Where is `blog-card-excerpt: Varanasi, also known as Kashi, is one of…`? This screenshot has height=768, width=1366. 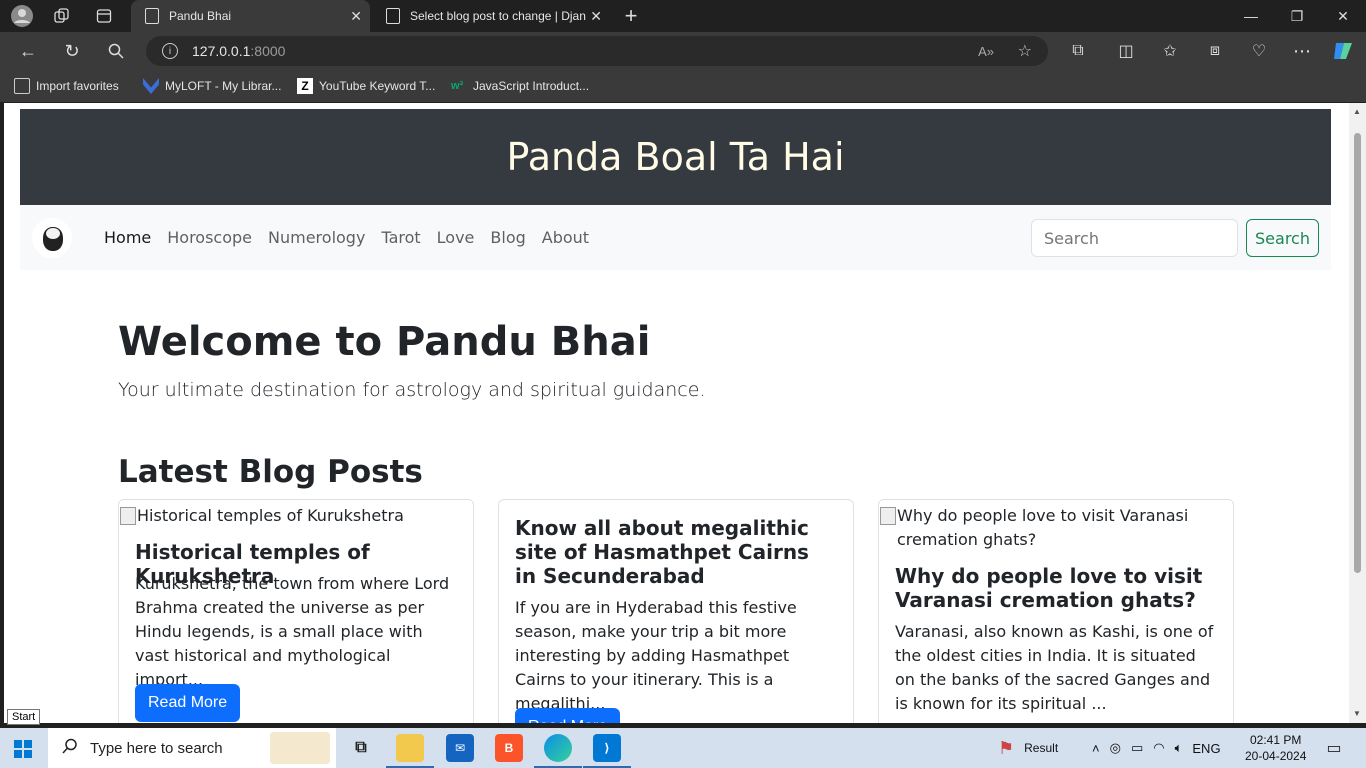 blog-card-excerpt: Varanasi, also known as Kashi, is one of… is located at coordinates (1054, 667).